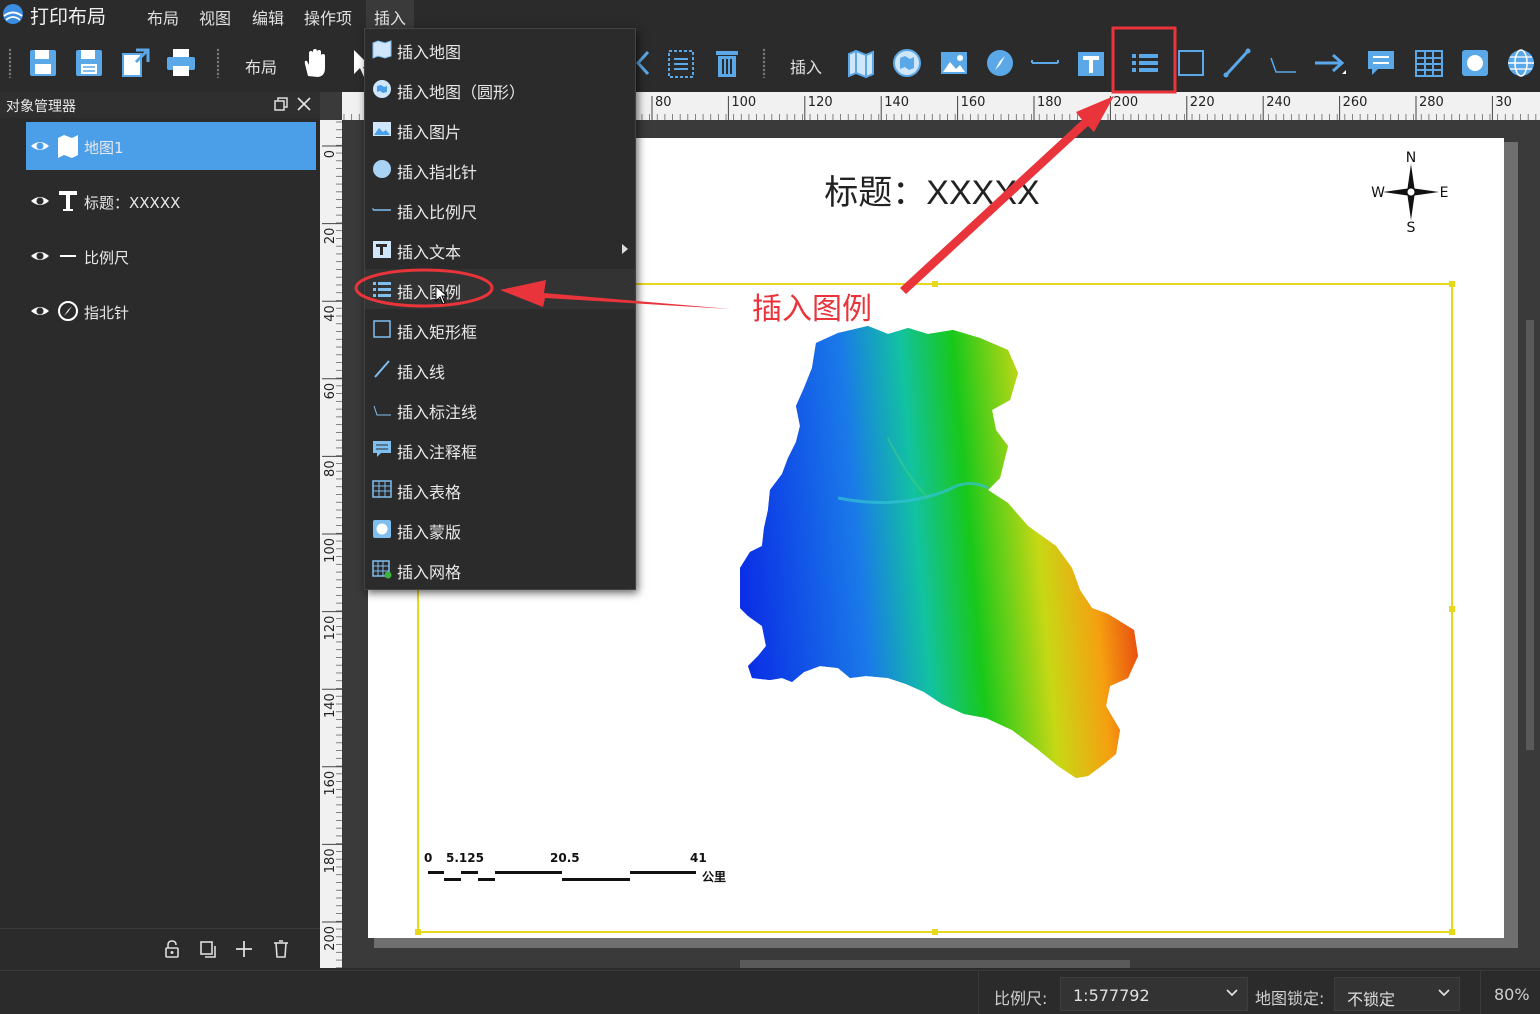 This screenshot has height=1014, width=1540. What do you see at coordinates (1409, 193) in the screenshot?
I see `north-arrow-graphic: N S W E` at bounding box center [1409, 193].